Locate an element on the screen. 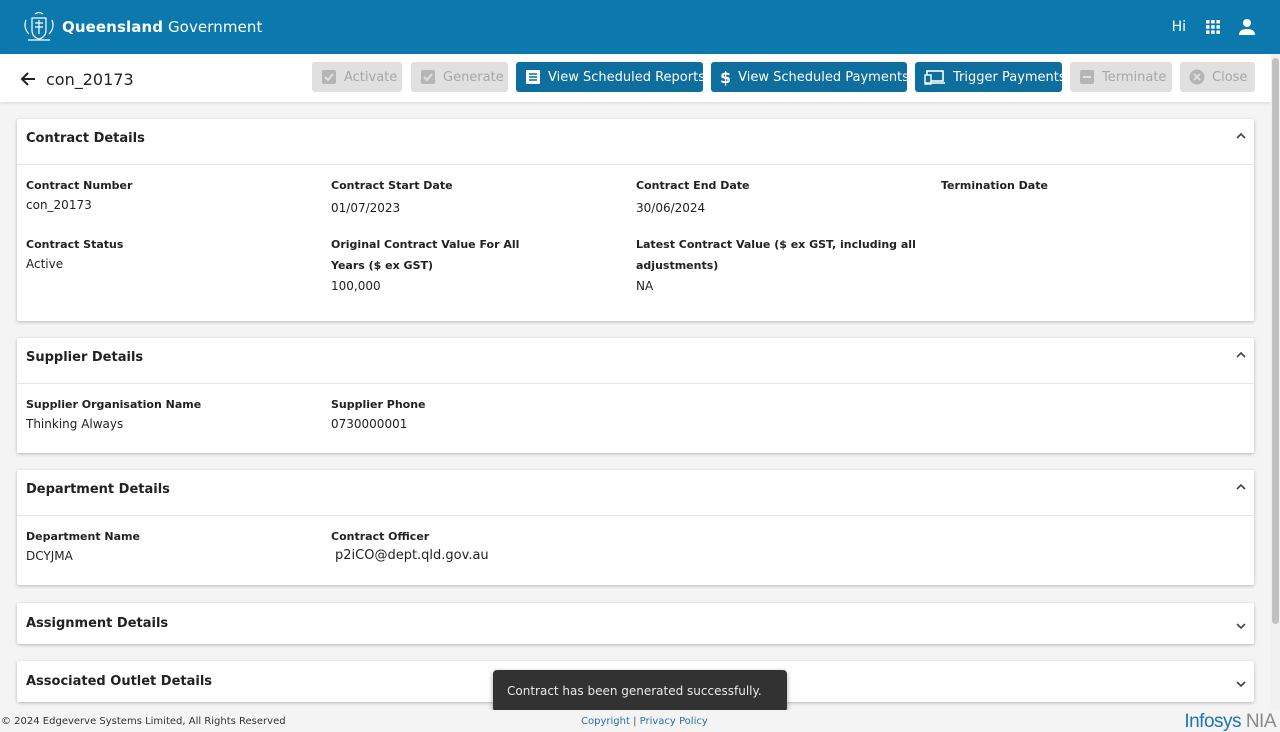 The width and height of the screenshot is (1280, 732). qld-government-logo: Queensland Government is located at coordinates (141, 27).